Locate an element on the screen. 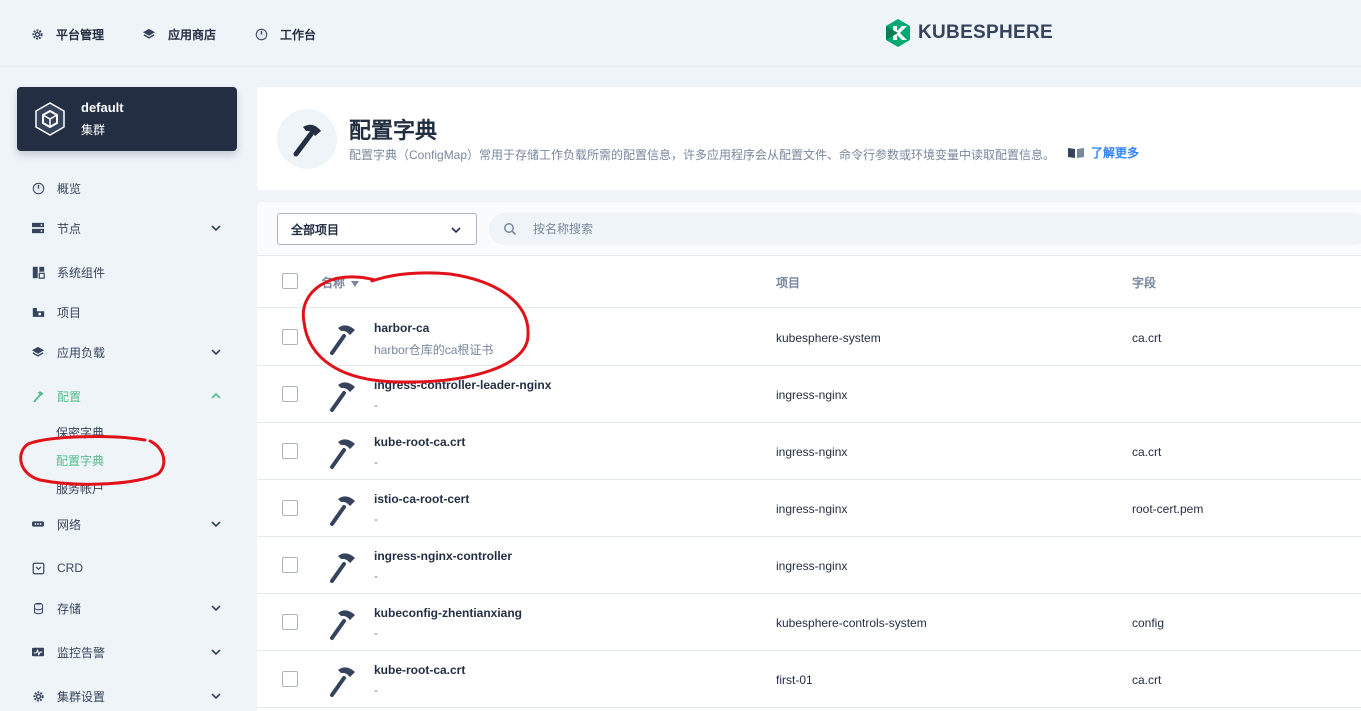 The width and height of the screenshot is (1361, 711). nav-app-store: 应用商店 is located at coordinates (179, 34).